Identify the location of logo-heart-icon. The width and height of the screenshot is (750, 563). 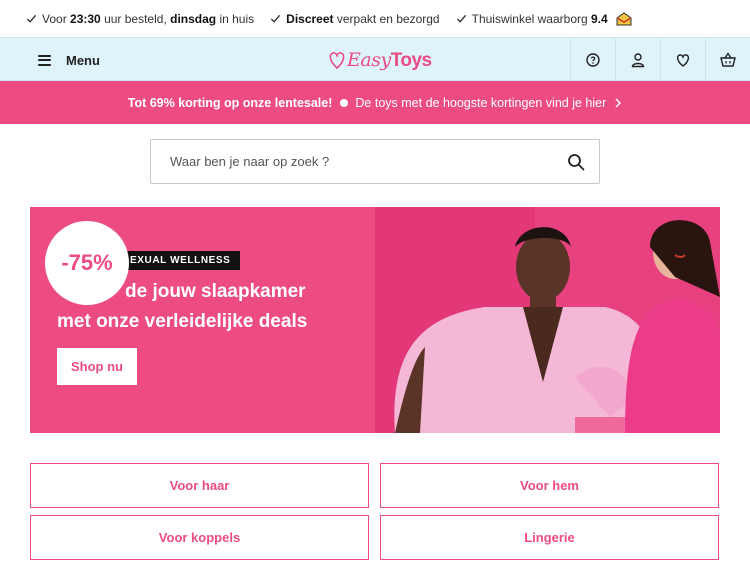
(337, 61).